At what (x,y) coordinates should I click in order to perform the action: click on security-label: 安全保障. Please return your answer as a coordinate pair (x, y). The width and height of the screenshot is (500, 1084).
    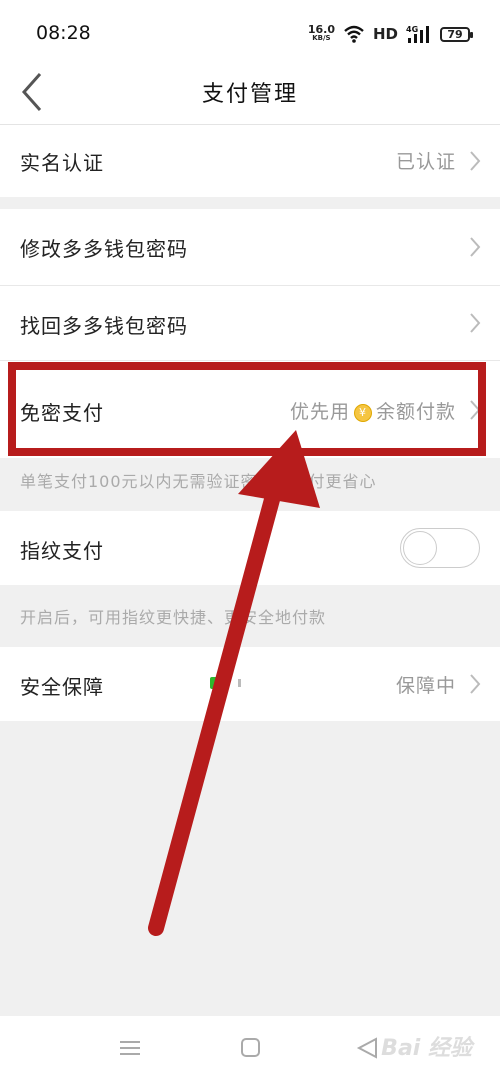
    Looking at the image, I should click on (62, 687).